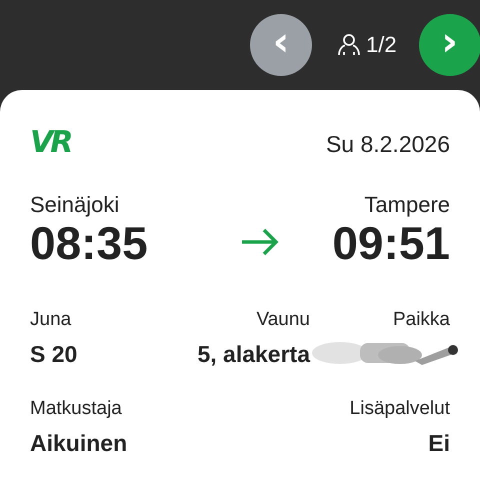  I want to click on field-label: Matkustaja, so click(76, 409).